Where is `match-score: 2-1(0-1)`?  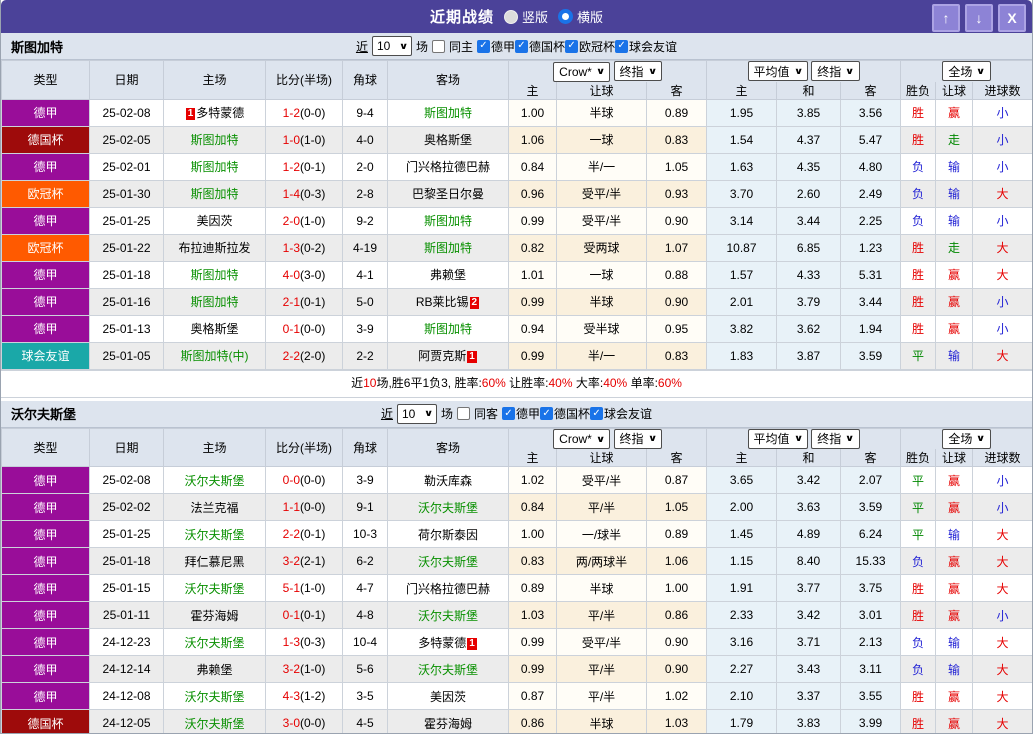 match-score: 2-1(0-1) is located at coordinates (304, 301).